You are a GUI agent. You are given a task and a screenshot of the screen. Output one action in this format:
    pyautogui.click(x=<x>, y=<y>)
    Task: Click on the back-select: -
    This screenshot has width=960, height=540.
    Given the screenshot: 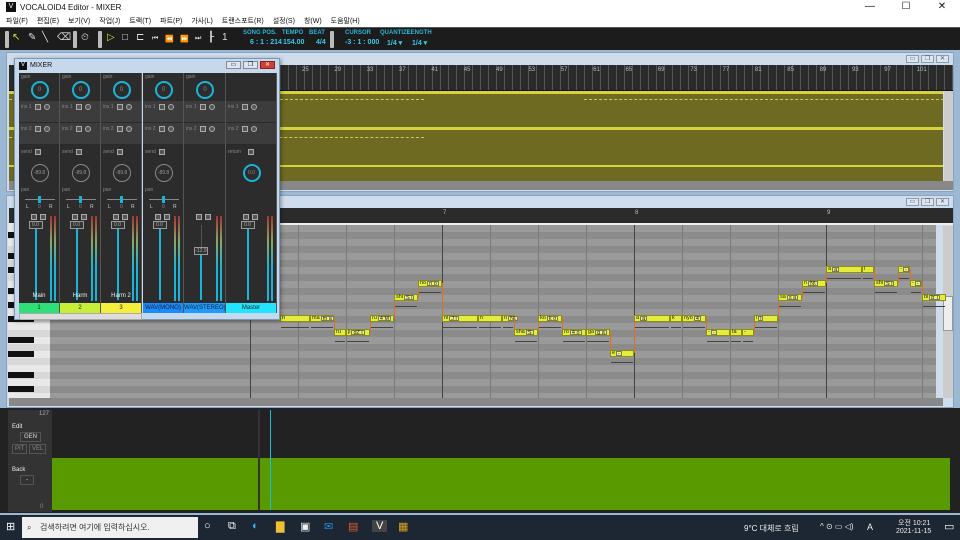 What is the action you would take?
    pyautogui.click(x=27, y=480)
    